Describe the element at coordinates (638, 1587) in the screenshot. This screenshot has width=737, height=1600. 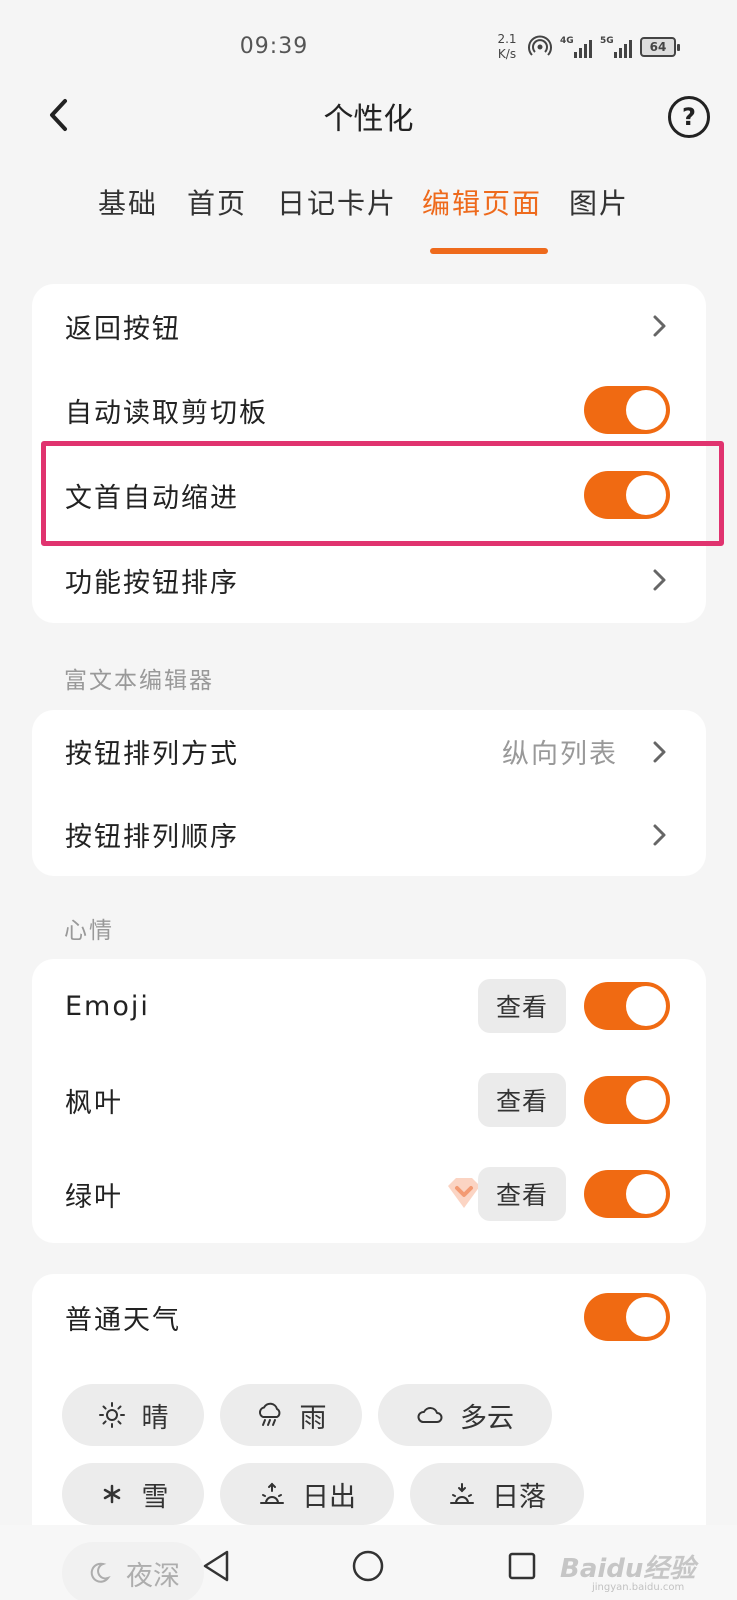
I see `watermark-url: jingyan.baidu.com` at that location.